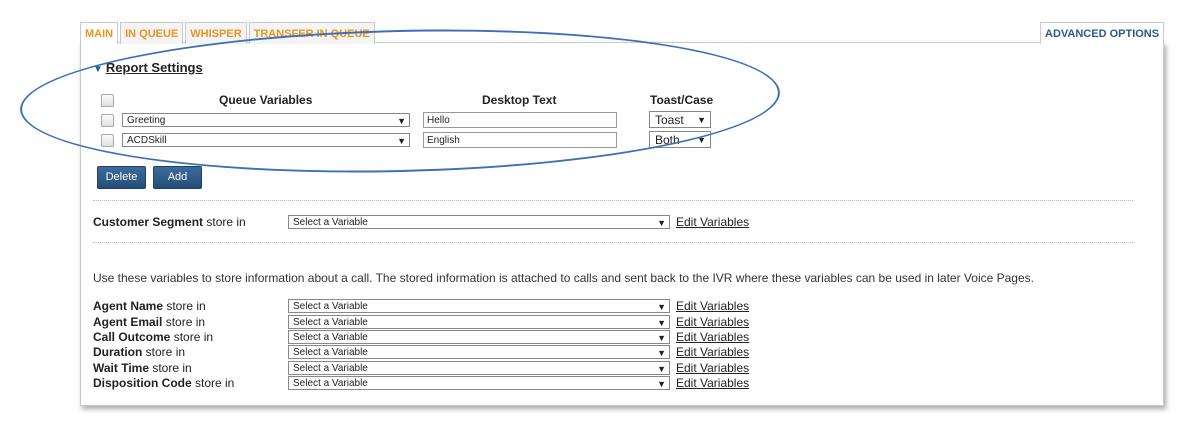  Describe the element at coordinates (121, 368) in the screenshot. I see `label-bold: Wait Time` at that location.